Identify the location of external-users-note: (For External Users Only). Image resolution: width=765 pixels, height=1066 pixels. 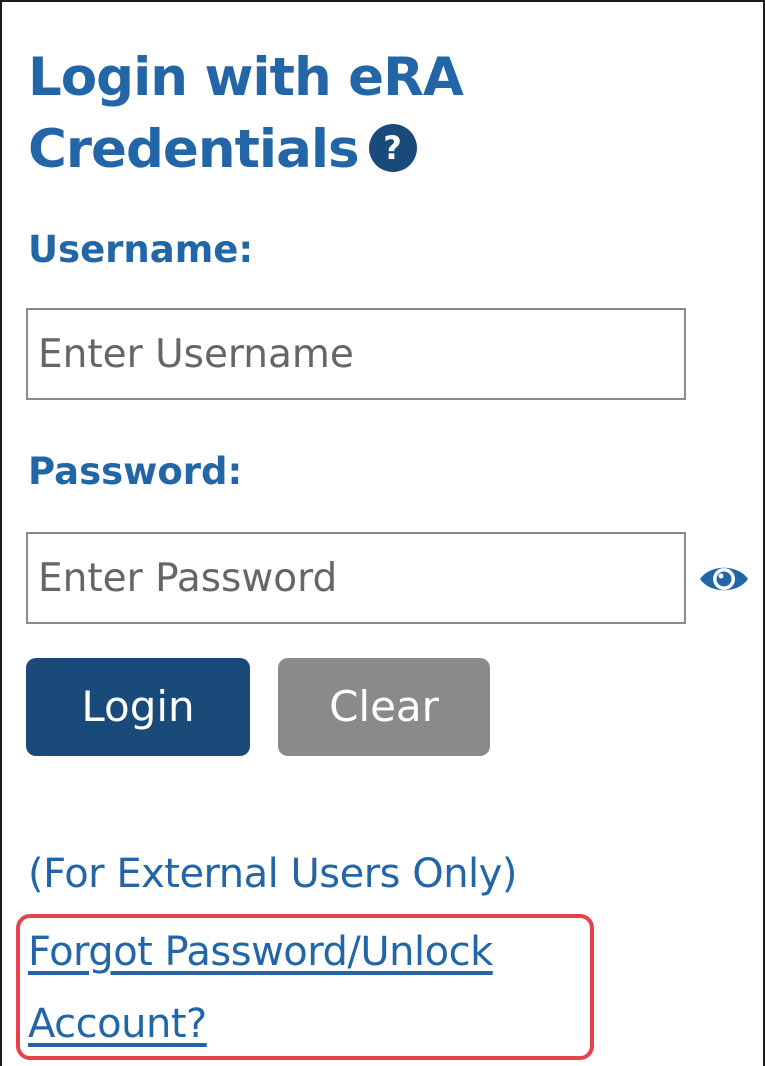
(272, 874).